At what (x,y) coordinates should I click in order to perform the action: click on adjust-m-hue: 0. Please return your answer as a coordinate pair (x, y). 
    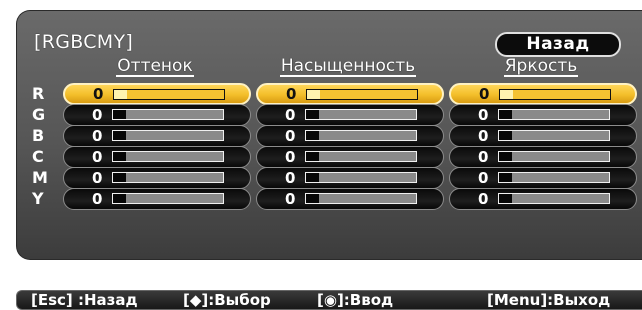
    Looking at the image, I should click on (157, 178).